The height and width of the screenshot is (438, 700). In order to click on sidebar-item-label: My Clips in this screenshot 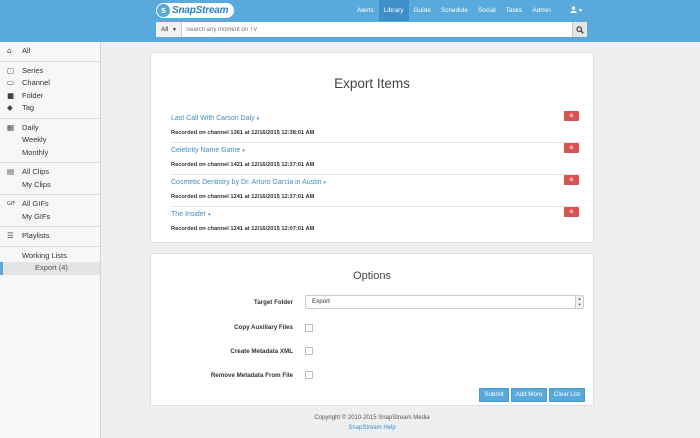, I will do `click(36, 184)`.